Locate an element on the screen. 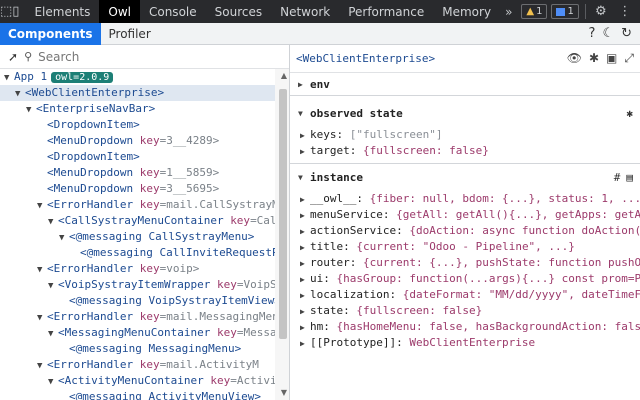 The width and height of the screenshot is (640, 400). tree-row: <@messaging VoipSystrayItemView> is located at coordinates (144, 301).